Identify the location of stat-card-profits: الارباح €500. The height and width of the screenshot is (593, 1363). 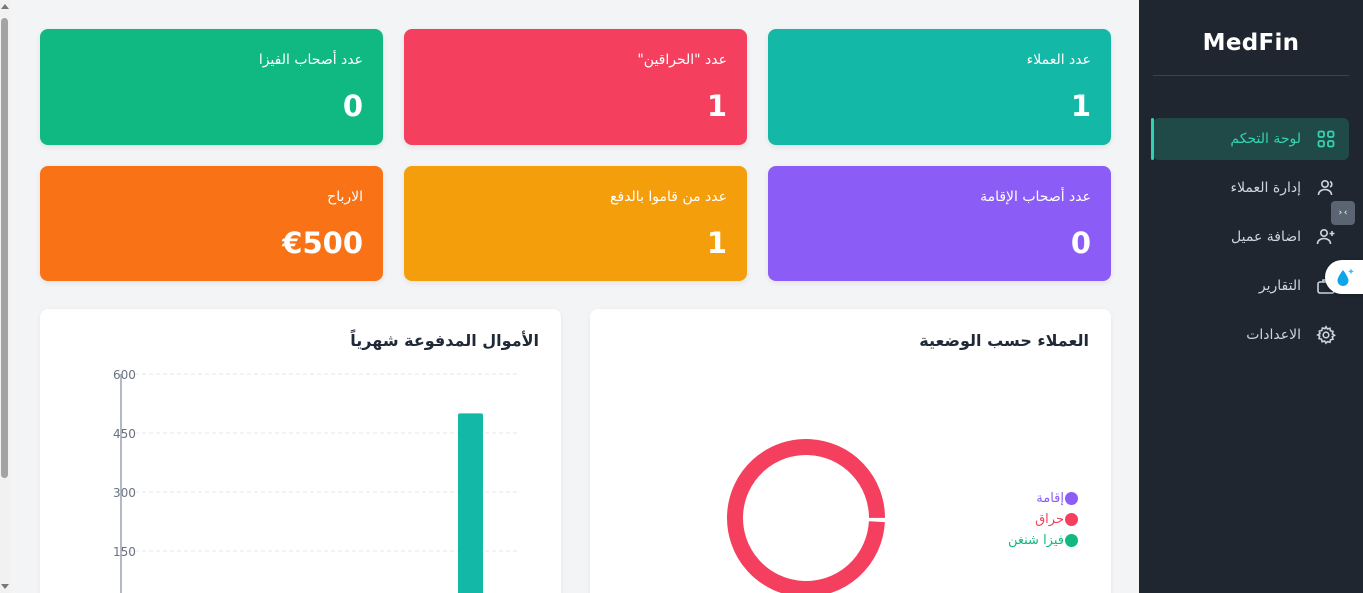
(211, 223).